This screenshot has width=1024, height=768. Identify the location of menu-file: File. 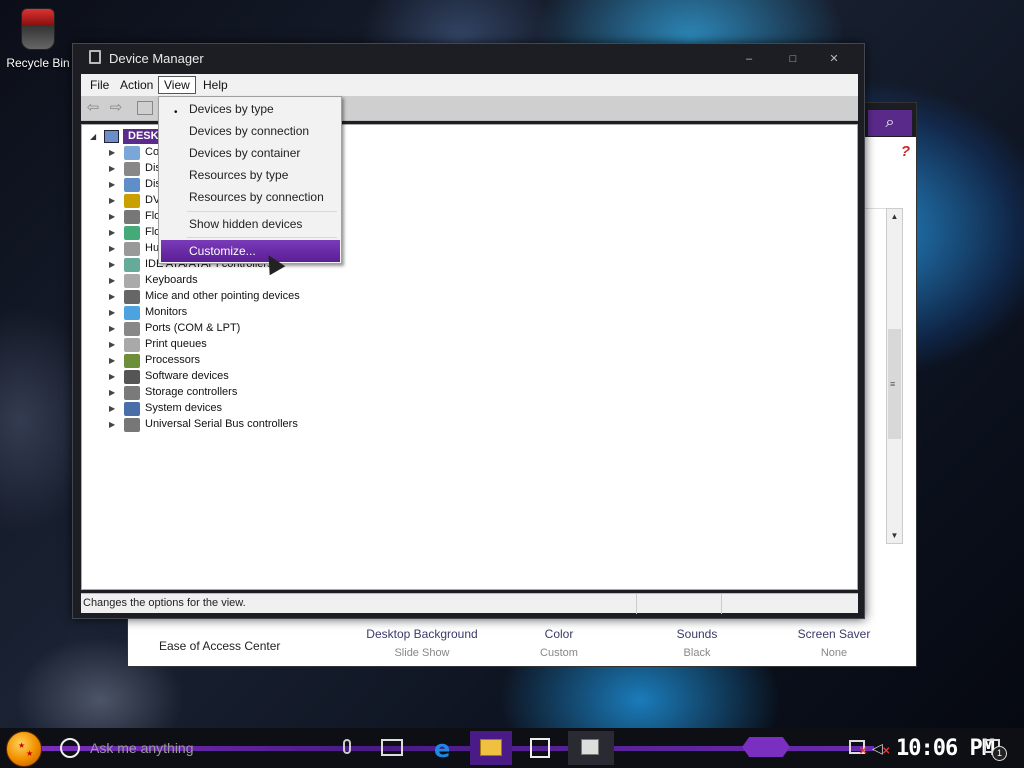
(99, 85).